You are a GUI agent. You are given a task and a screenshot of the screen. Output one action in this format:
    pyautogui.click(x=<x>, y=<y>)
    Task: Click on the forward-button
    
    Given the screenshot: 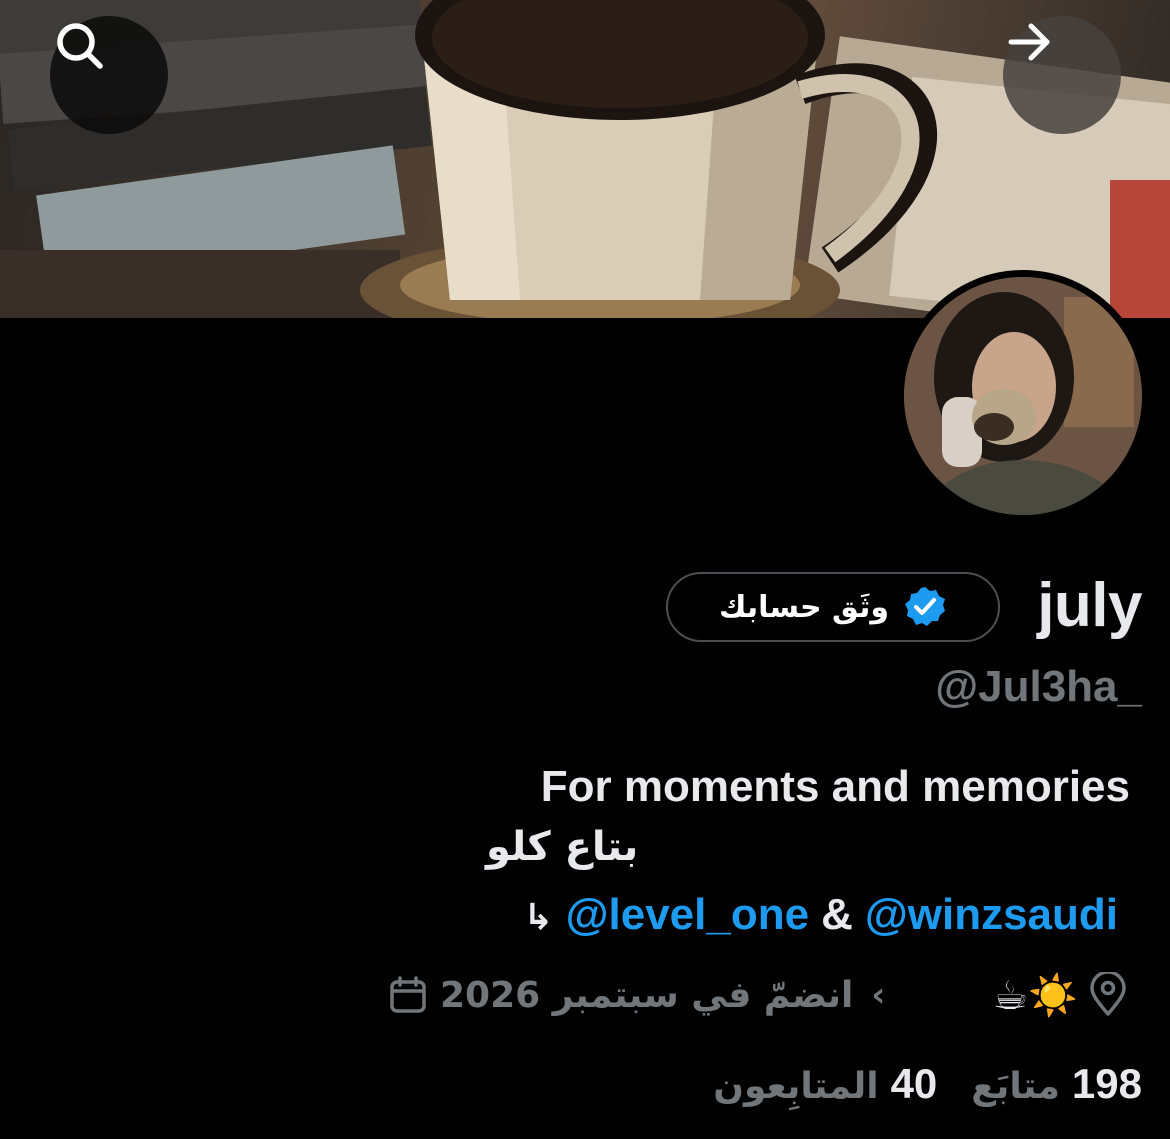 What is the action you would take?
    pyautogui.click(x=1062, y=75)
    